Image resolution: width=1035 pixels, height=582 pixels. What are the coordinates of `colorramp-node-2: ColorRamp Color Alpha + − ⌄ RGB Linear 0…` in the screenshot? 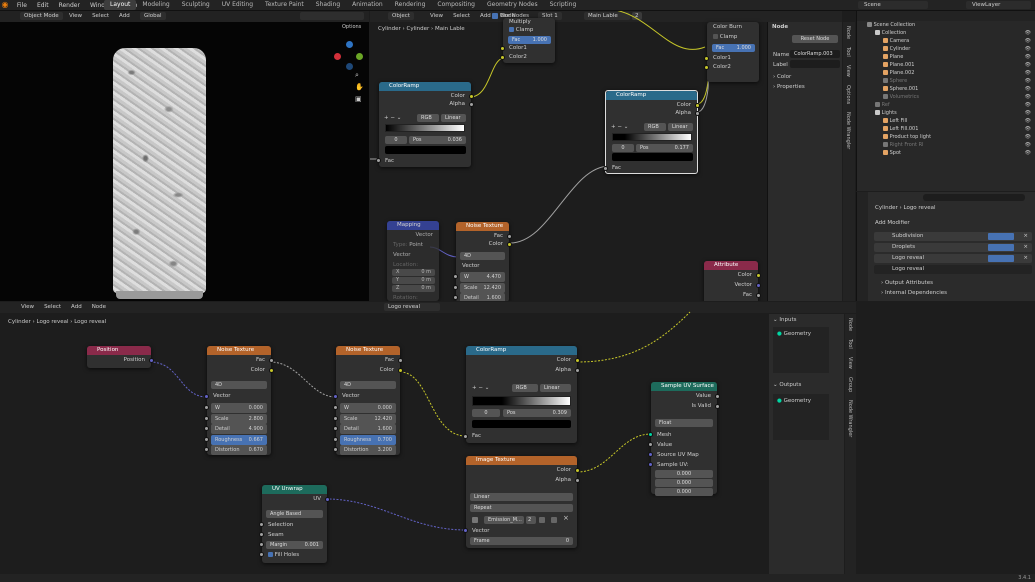 It's located at (651, 132).